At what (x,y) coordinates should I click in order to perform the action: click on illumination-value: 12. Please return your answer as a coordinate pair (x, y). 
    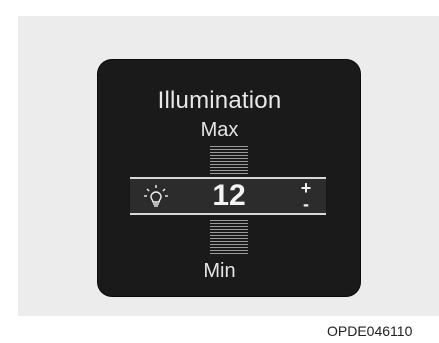
    Looking at the image, I should click on (229, 195).